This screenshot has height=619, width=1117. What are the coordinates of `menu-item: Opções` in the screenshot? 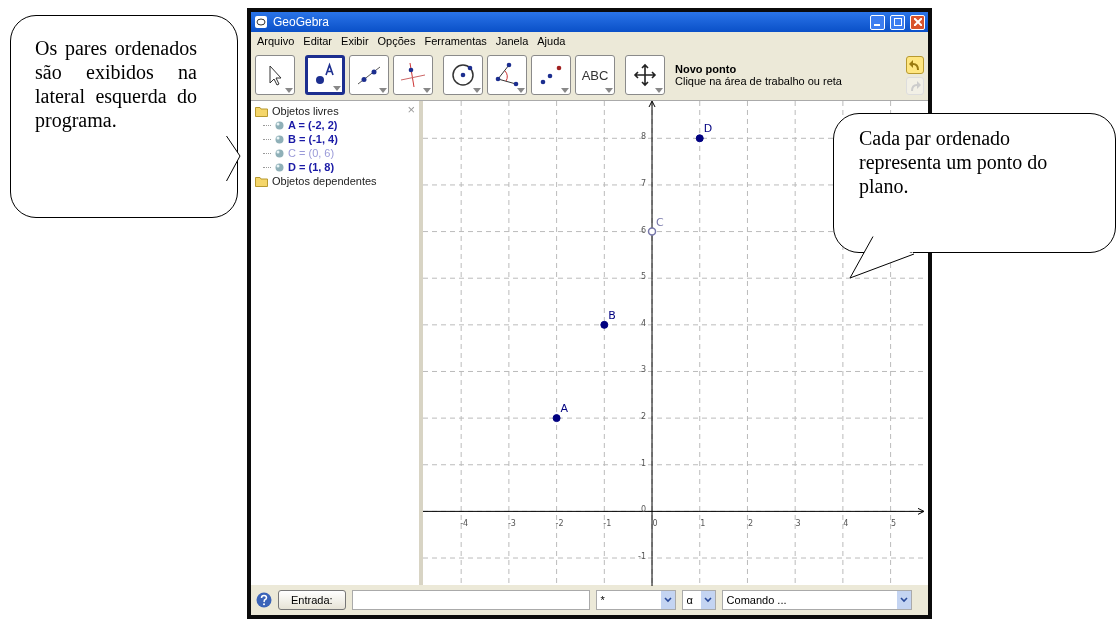 It's located at (396, 41).